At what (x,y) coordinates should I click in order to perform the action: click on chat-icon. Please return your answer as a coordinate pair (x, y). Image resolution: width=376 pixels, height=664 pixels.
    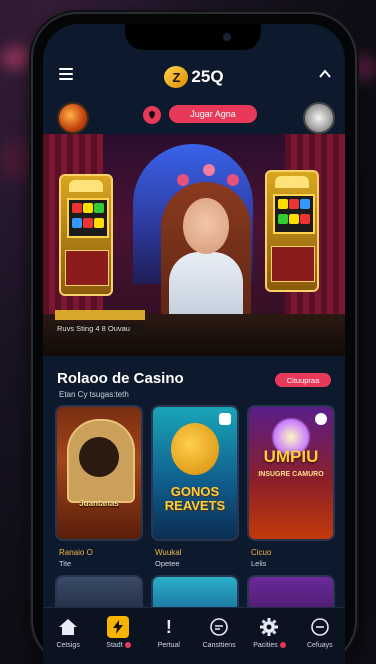
    Looking at the image, I should click on (219, 627).